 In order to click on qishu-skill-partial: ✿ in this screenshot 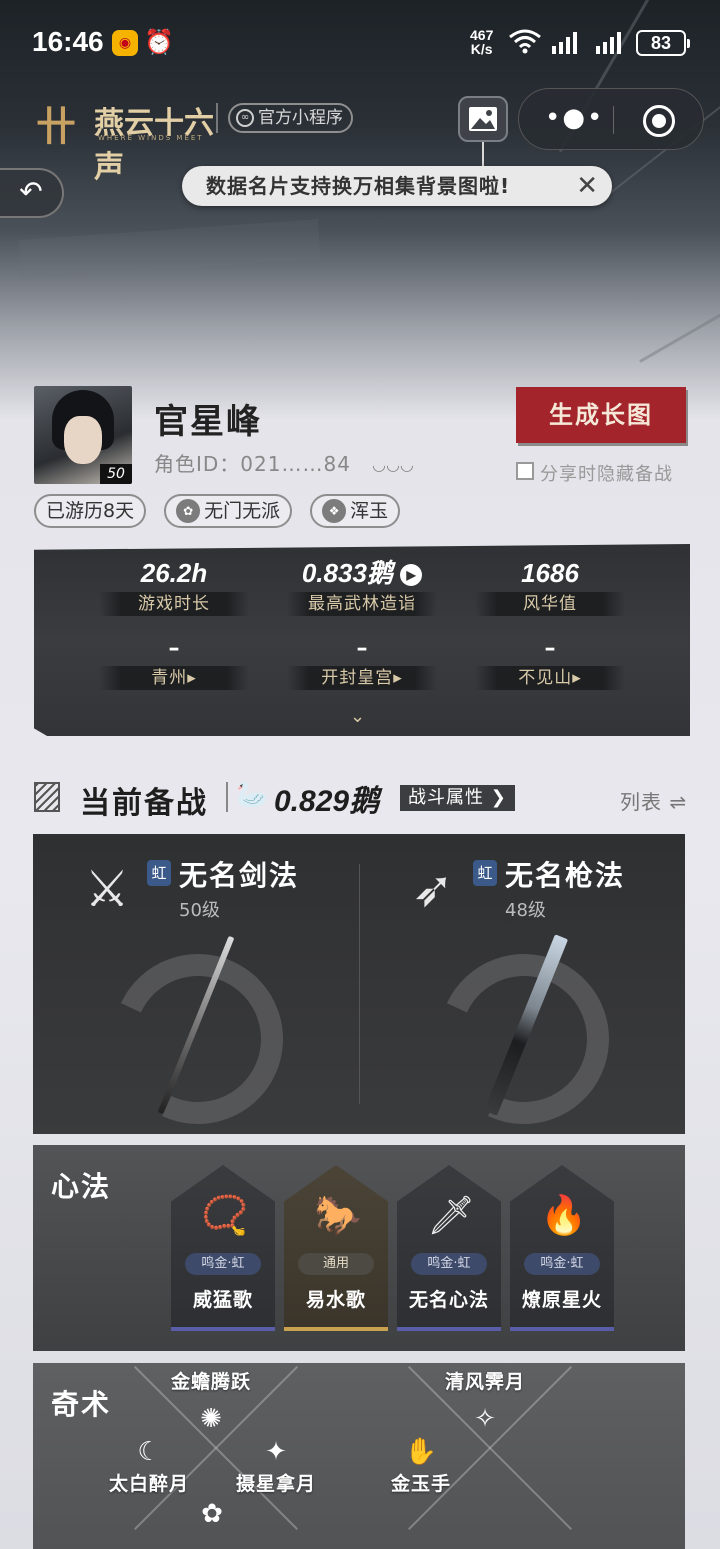, I will do `click(212, 1514)`.